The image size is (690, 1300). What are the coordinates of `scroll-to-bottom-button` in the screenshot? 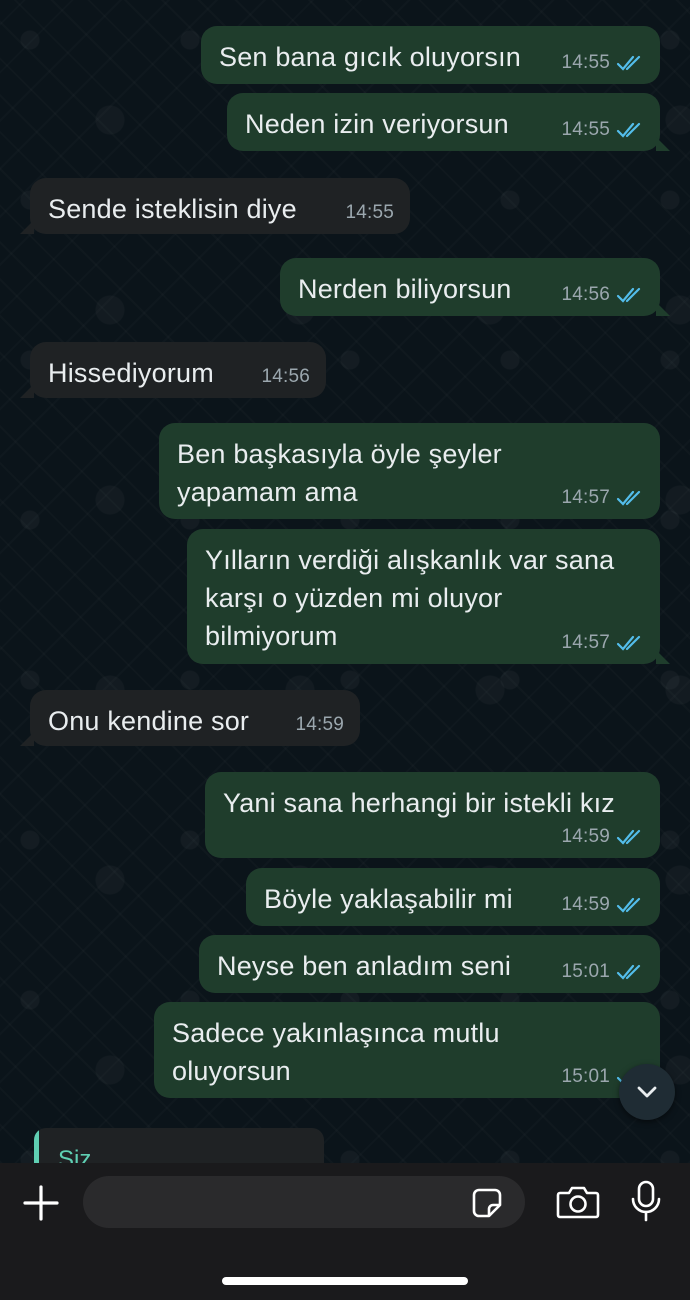 It's located at (647, 1092).